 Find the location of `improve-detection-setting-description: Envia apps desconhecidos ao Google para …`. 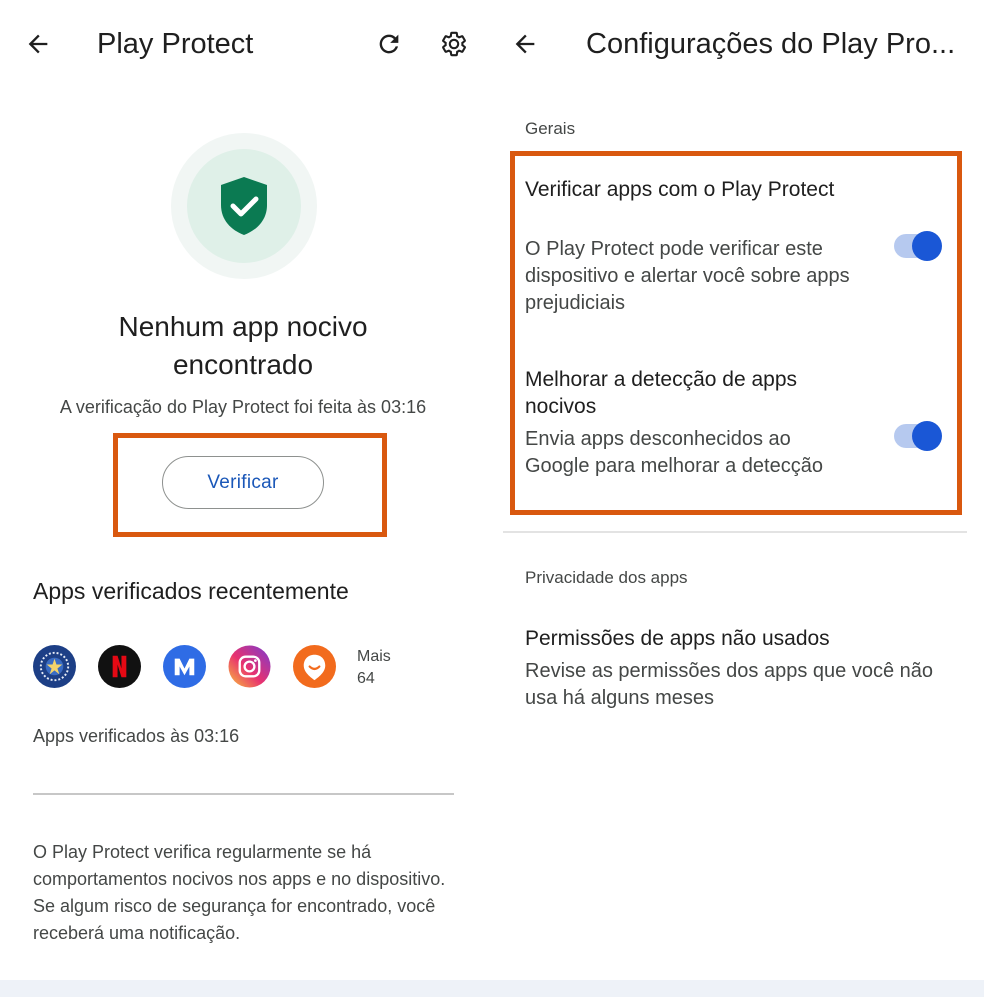

improve-detection-setting-description: Envia apps desconhecidos ao Google para … is located at coordinates (674, 452).